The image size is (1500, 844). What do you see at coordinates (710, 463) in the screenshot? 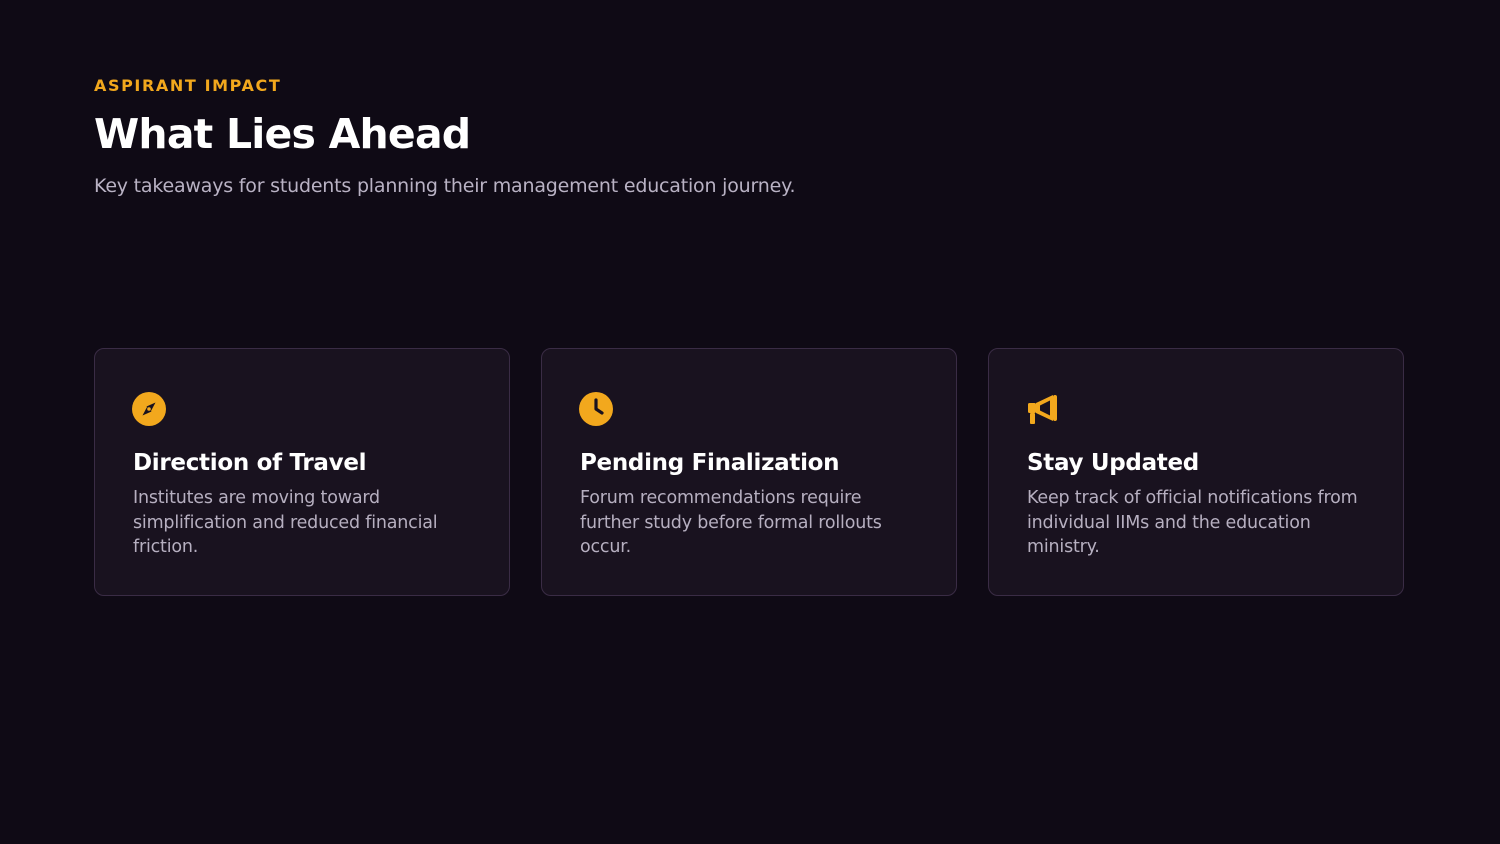
I see `card-title: Pending Finalization` at bounding box center [710, 463].